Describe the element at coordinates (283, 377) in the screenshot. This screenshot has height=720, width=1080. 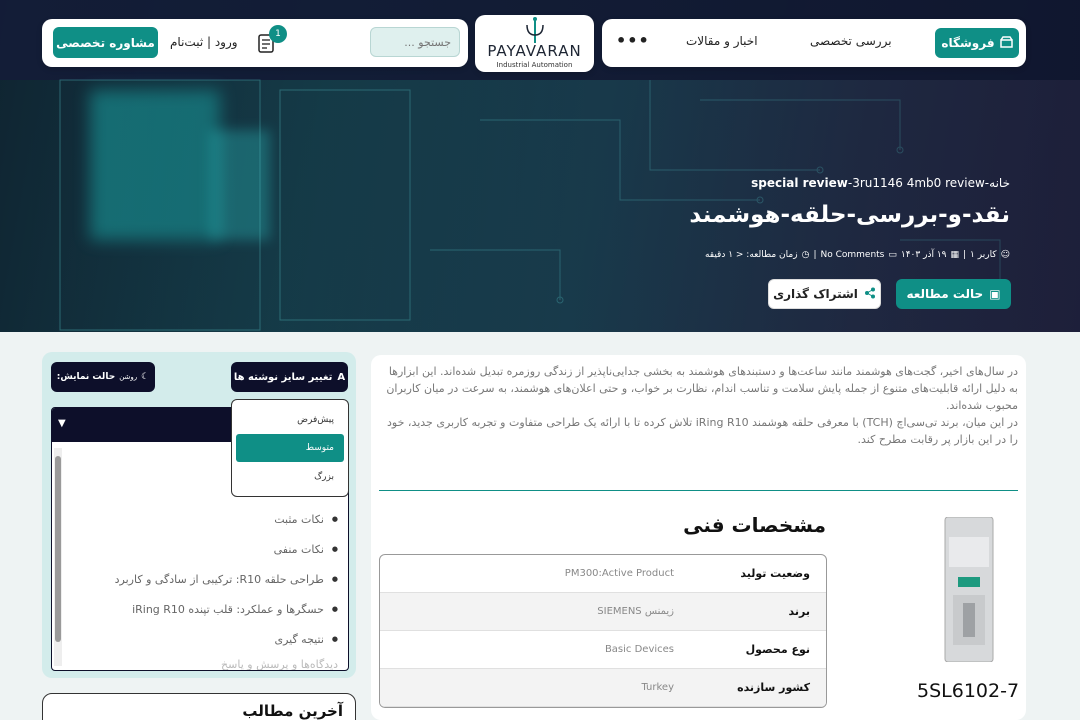
I see `font-size-label: تغییر سایز نوشته ها` at that location.